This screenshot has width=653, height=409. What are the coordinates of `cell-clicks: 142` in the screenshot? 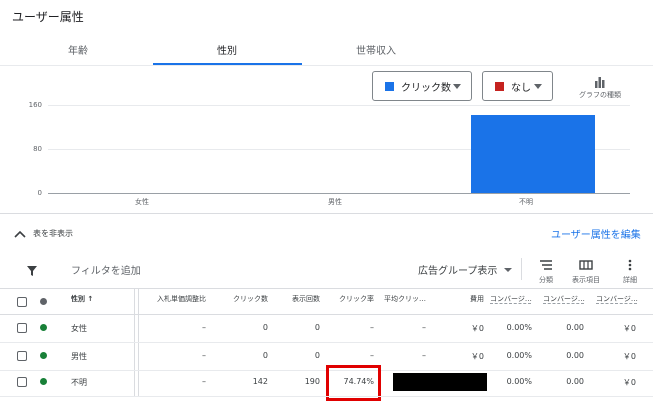 It's located at (260, 381).